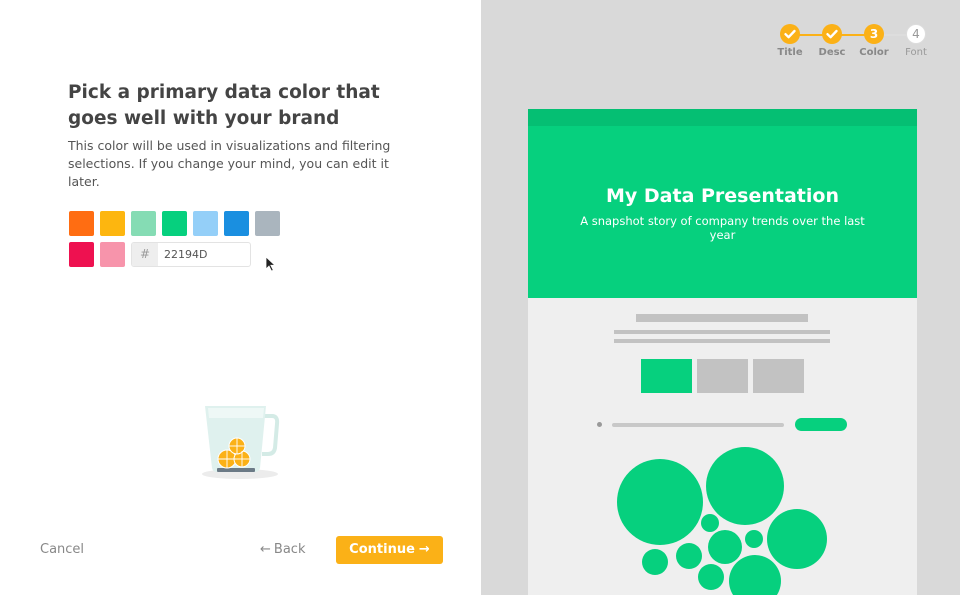  Describe the element at coordinates (271, 264) in the screenshot. I see `mouse-pointer-icon` at that location.